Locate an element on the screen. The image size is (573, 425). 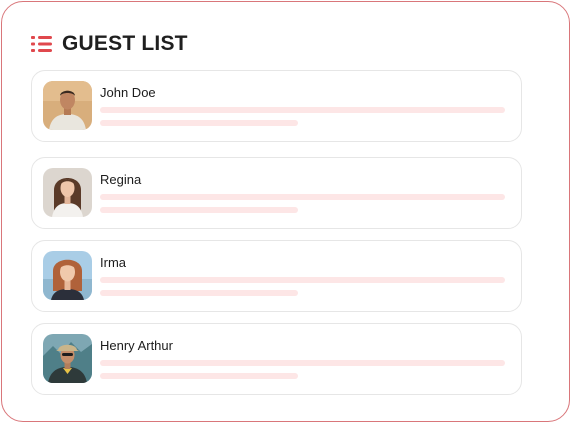
guest-name: Henry Arthur is located at coordinates (136, 345).